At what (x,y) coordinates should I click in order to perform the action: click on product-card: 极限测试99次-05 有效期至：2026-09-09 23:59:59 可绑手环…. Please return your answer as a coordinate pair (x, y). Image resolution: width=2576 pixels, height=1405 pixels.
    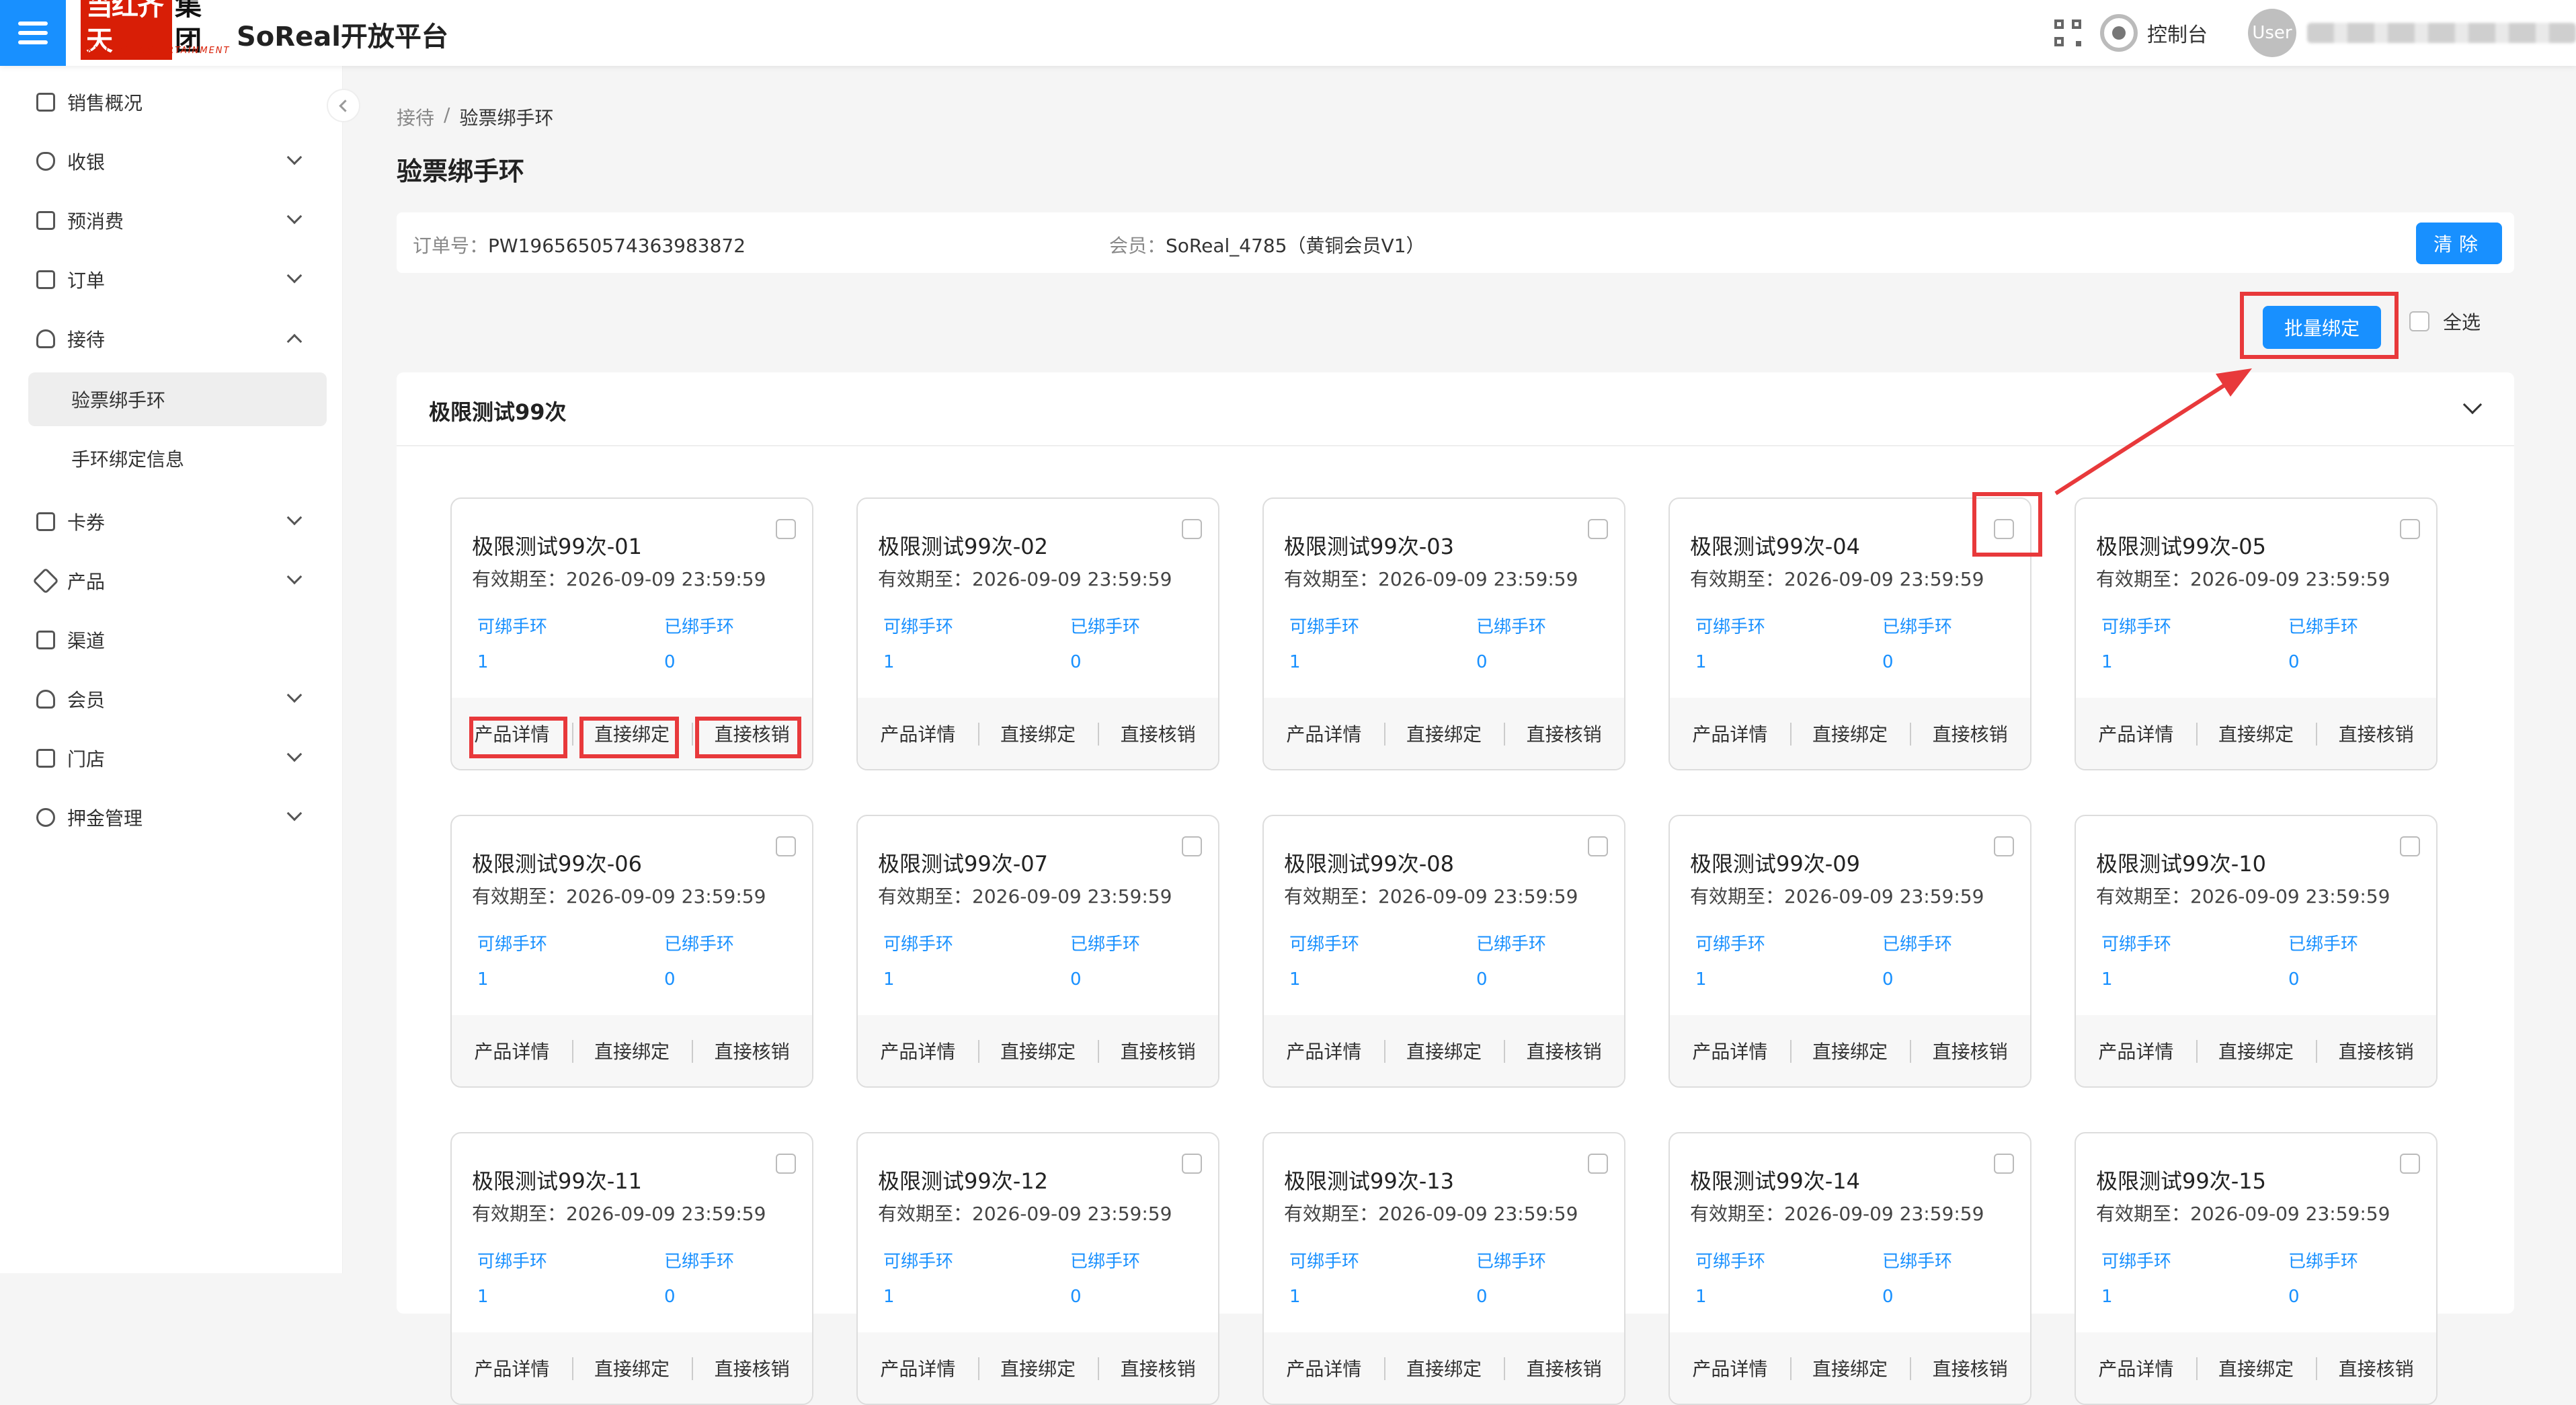
    Looking at the image, I should click on (2256, 634).